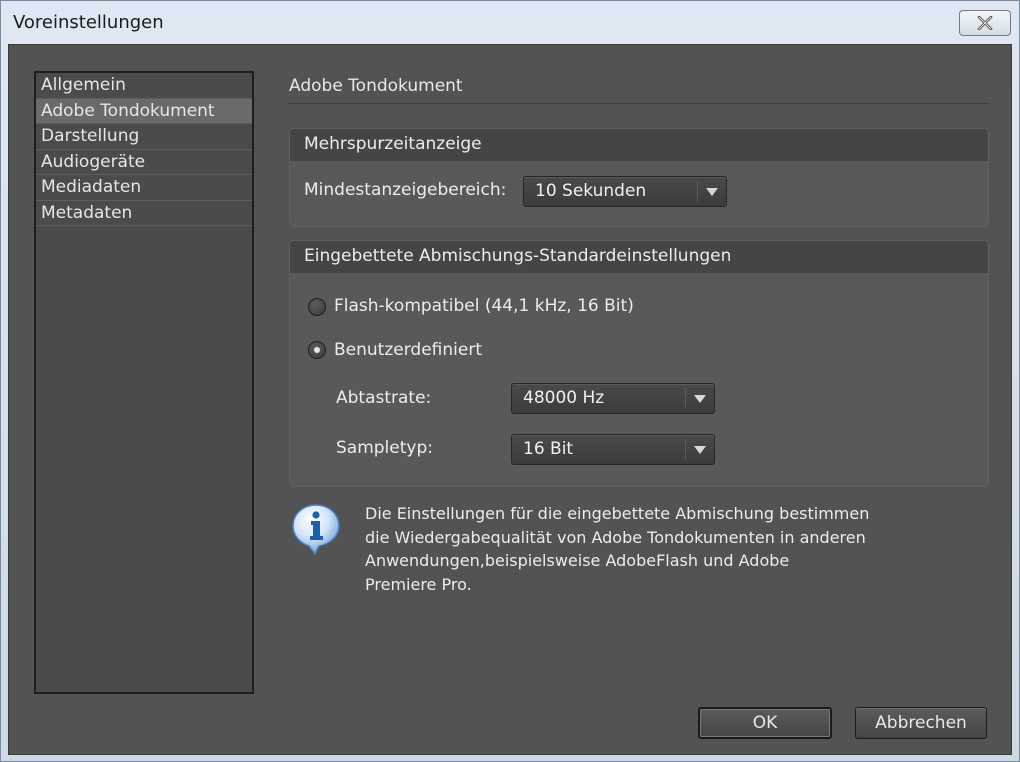 Image resolution: width=1020 pixels, height=762 pixels. I want to click on heading-divider, so click(639, 103).